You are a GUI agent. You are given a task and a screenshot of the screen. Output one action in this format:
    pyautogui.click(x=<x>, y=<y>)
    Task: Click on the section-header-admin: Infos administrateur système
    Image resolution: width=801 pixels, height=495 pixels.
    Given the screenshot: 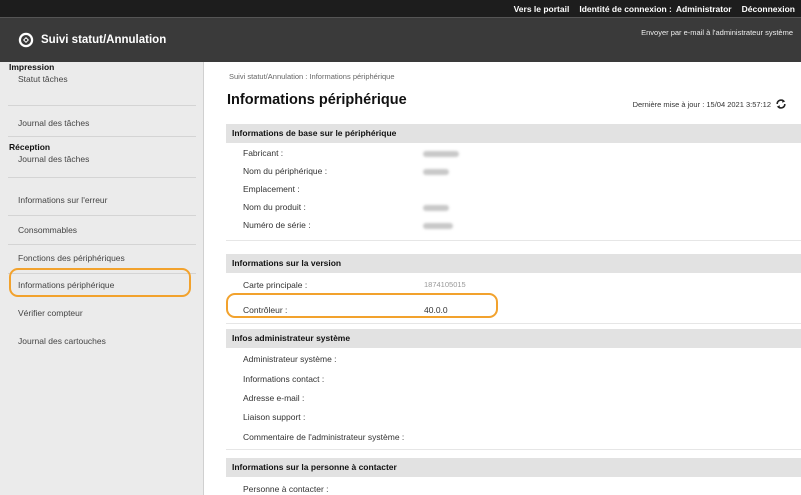 What is the action you would take?
    pyautogui.click(x=513, y=338)
    